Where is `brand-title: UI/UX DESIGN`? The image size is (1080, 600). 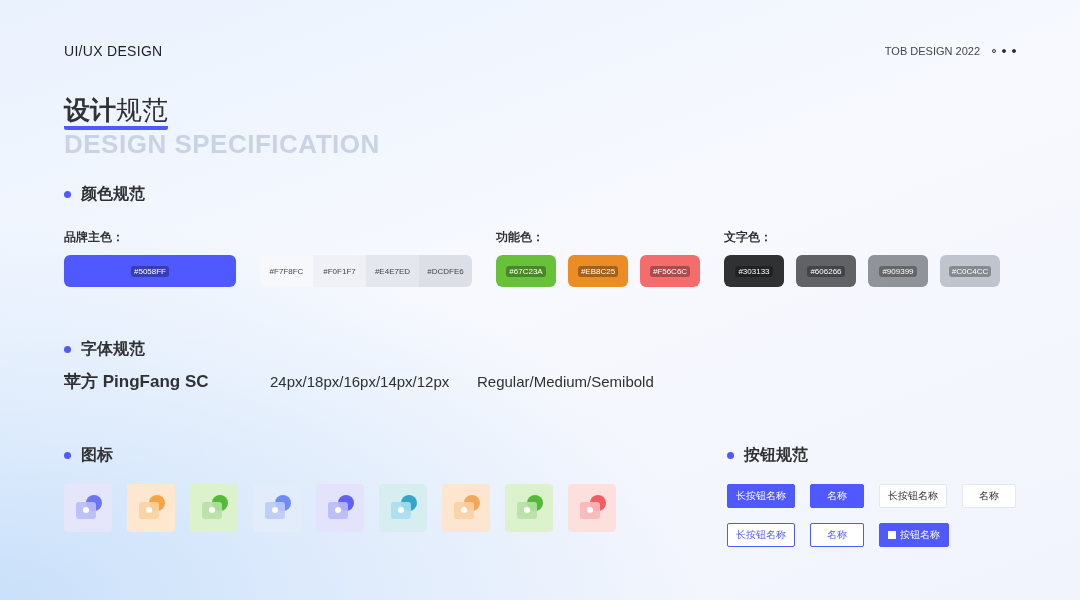
brand-title: UI/UX DESIGN is located at coordinates (113, 51).